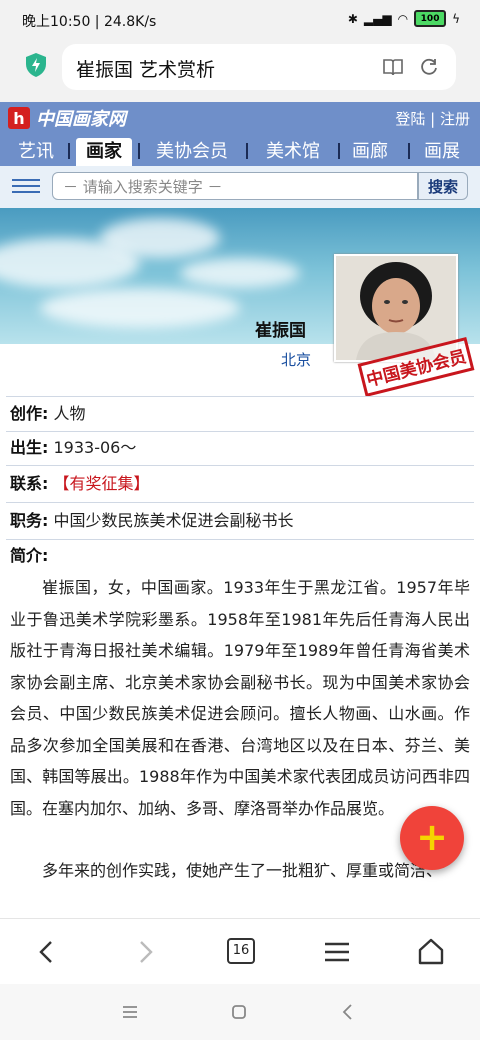 This screenshot has width=480, height=1040. I want to click on menu-lines-icon, so click(337, 952).